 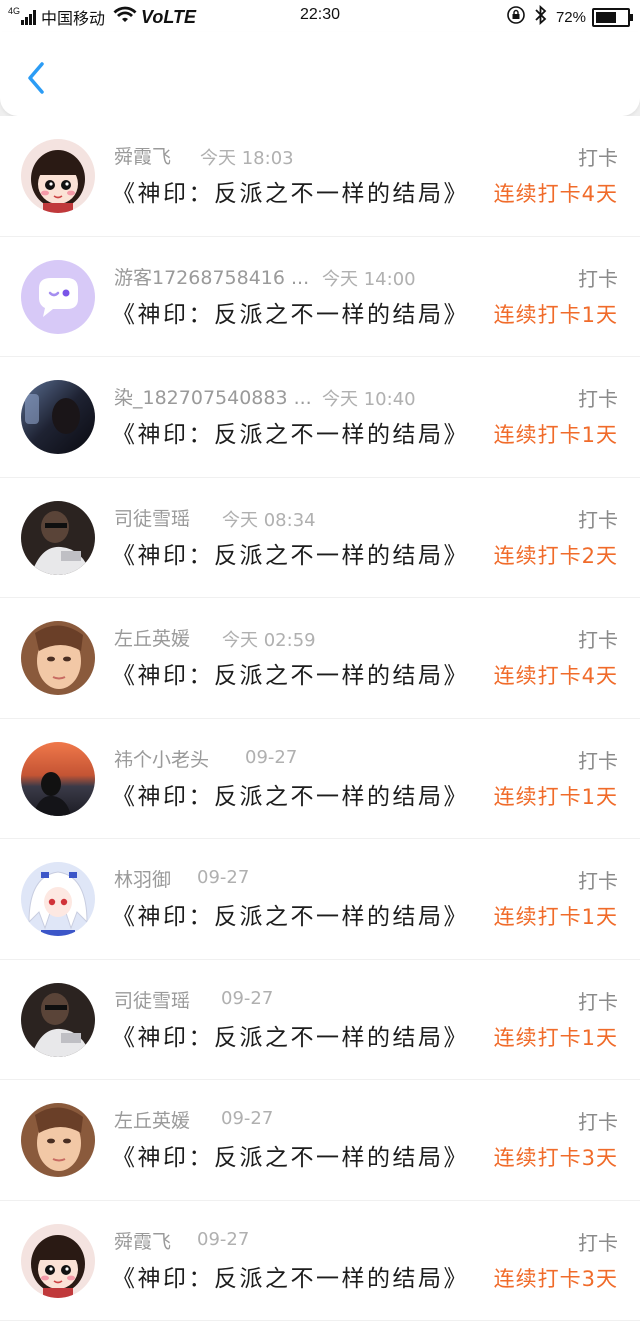 I want to click on list-item: 舜霞飞 09-27 打卡《神印：反派之不一样的结局》连续打卡3天, so click(x=320, y=1261).